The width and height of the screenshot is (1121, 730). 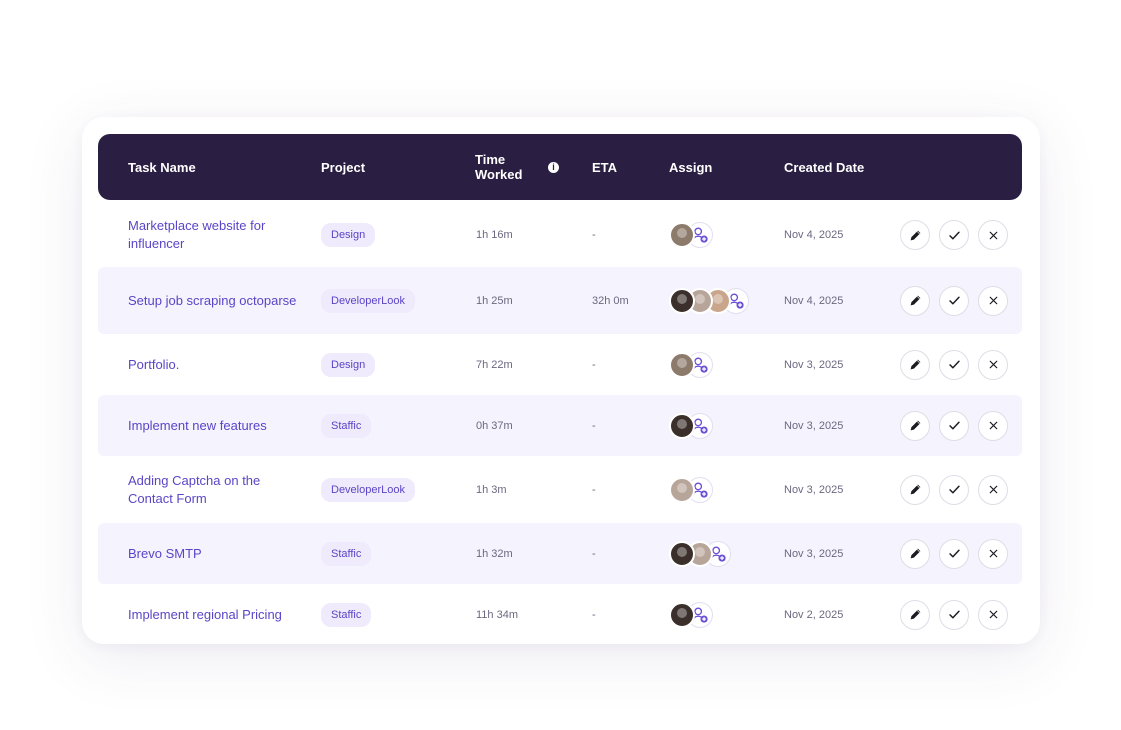 What do you see at coordinates (213, 364) in the screenshot?
I see `task-name-link: Portfolio.` at bounding box center [213, 364].